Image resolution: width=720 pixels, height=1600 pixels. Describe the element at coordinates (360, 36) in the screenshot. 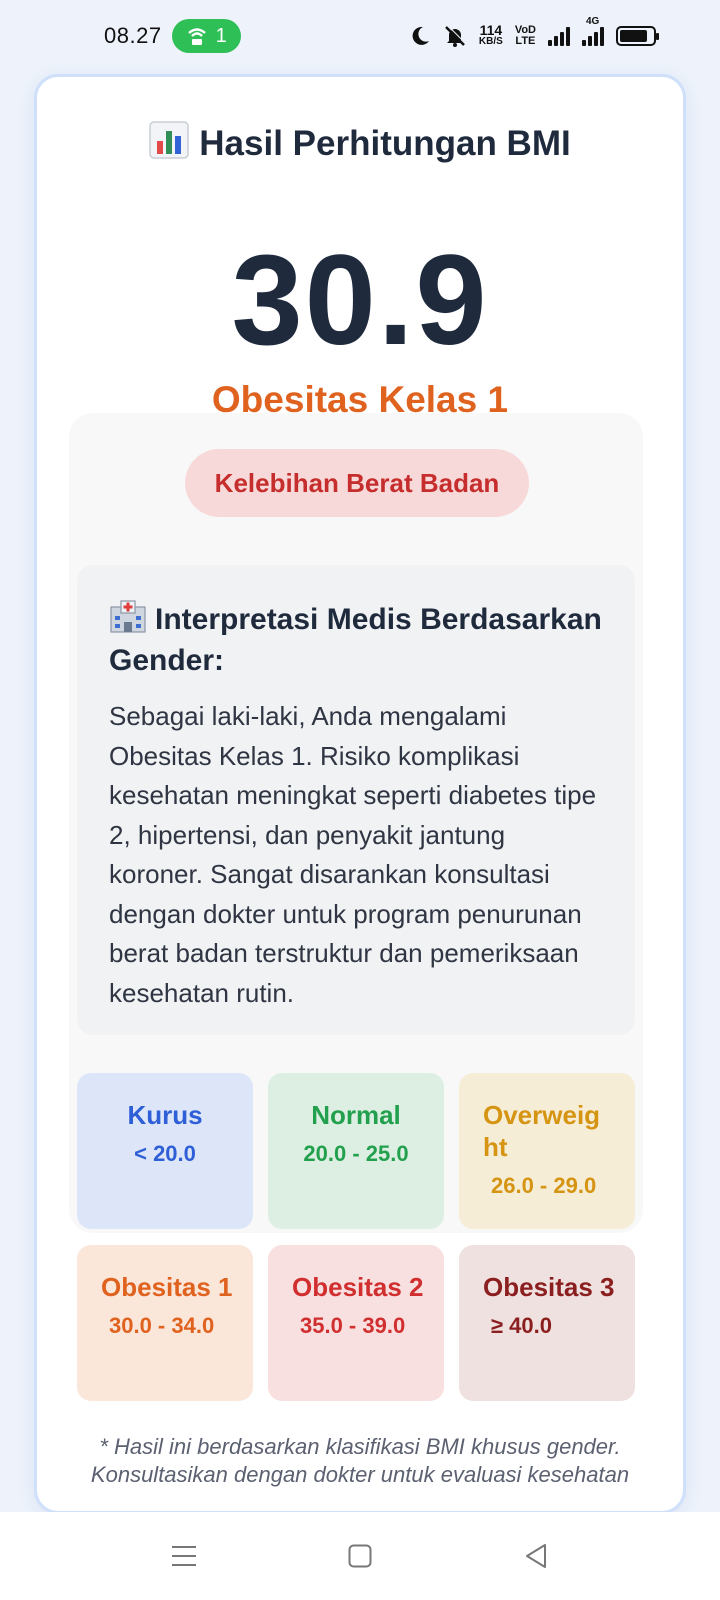

I see `status-bar: 08.27 1 114 KB/S VoD LTE 4G` at that location.